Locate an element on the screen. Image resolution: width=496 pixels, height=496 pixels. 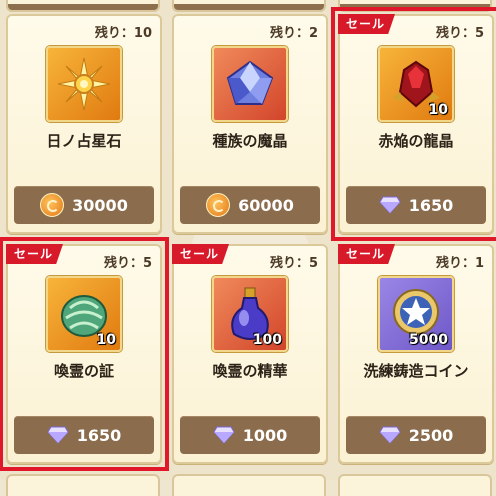
item-icon-frame: 5000 is located at coordinates (416, 314).